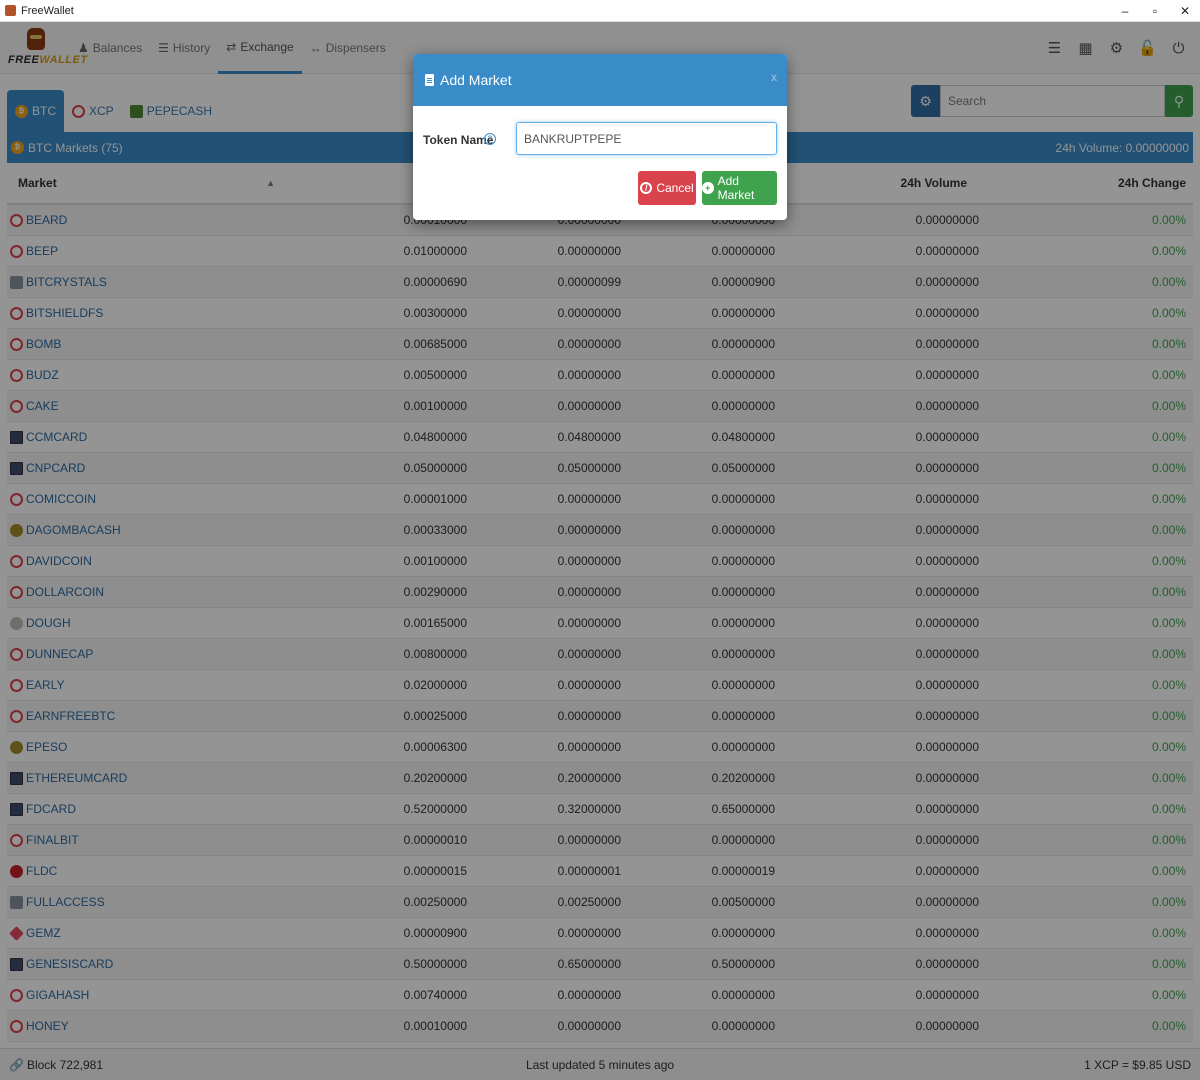  What do you see at coordinates (736, 188) in the screenshot?
I see `add-market-label: Add Market` at bounding box center [736, 188].